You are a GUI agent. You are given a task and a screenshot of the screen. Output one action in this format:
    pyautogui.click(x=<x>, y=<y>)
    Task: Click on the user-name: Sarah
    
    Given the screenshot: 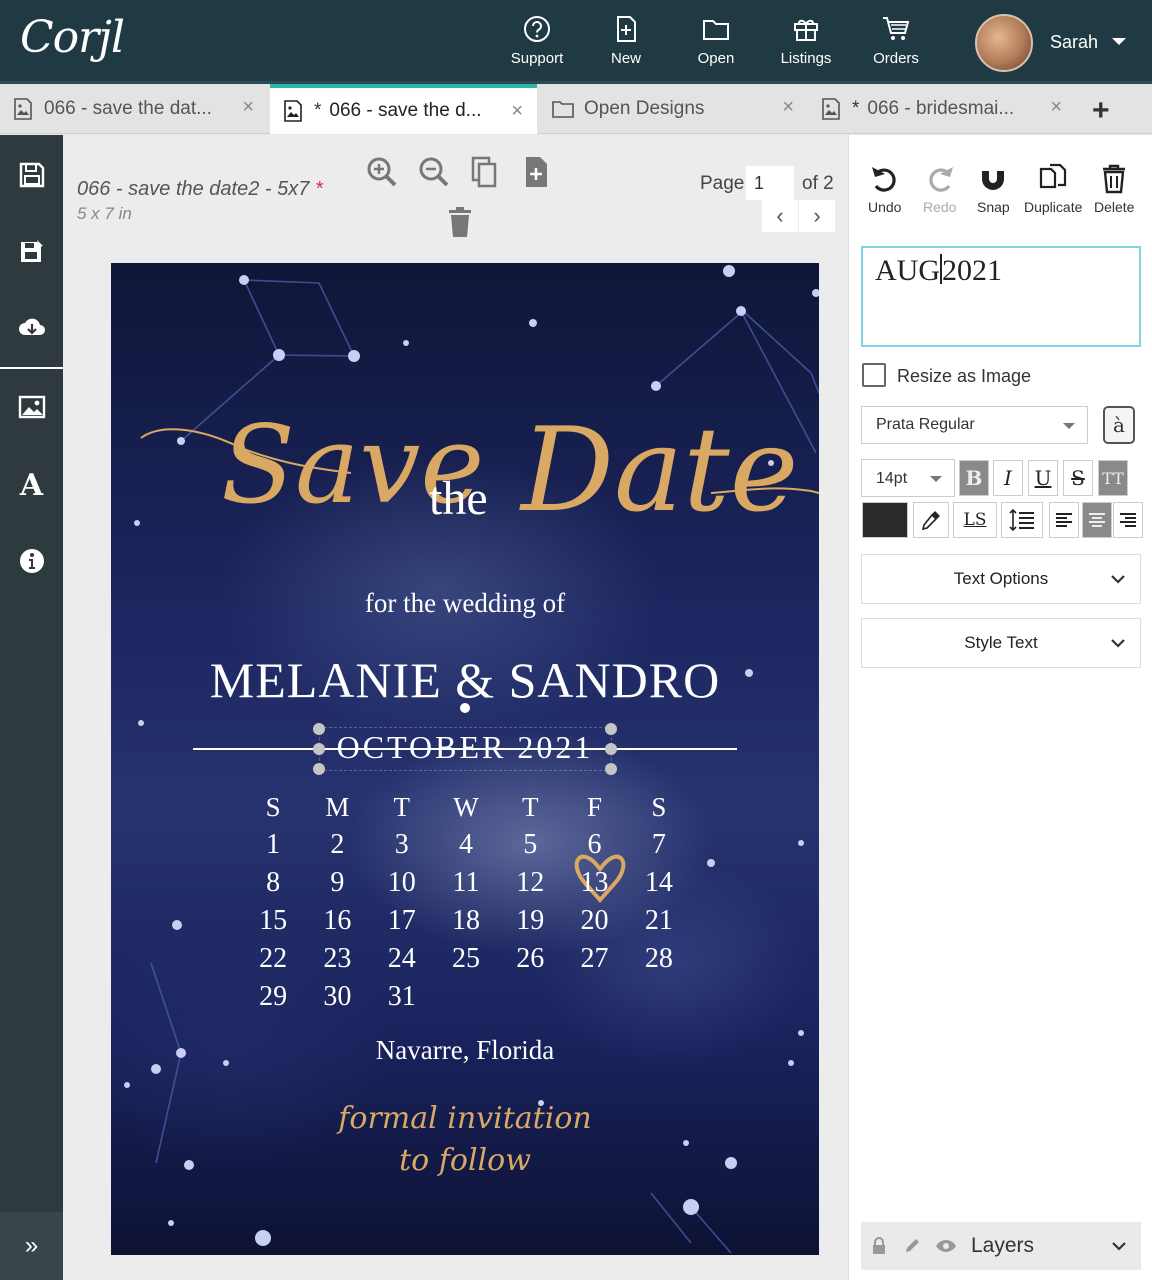 What is the action you would take?
    pyautogui.click(x=1074, y=42)
    